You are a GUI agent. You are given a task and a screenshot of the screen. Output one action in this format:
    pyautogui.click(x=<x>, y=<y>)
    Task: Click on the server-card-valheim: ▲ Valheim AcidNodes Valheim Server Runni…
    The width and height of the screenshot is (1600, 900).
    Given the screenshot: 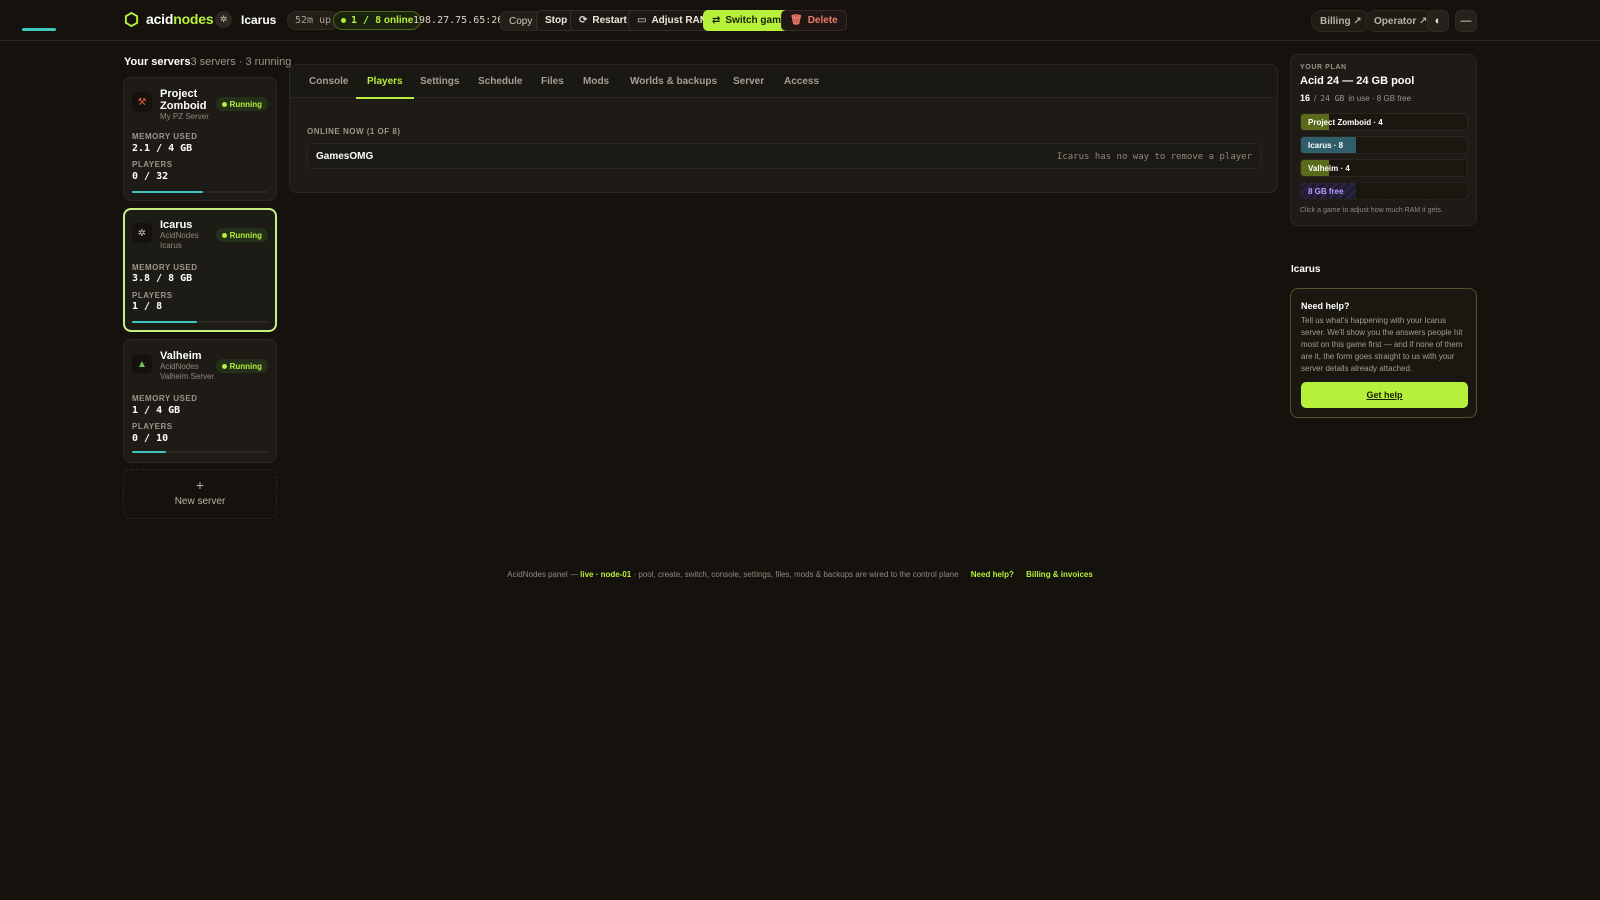 What is the action you would take?
    pyautogui.click(x=200, y=401)
    